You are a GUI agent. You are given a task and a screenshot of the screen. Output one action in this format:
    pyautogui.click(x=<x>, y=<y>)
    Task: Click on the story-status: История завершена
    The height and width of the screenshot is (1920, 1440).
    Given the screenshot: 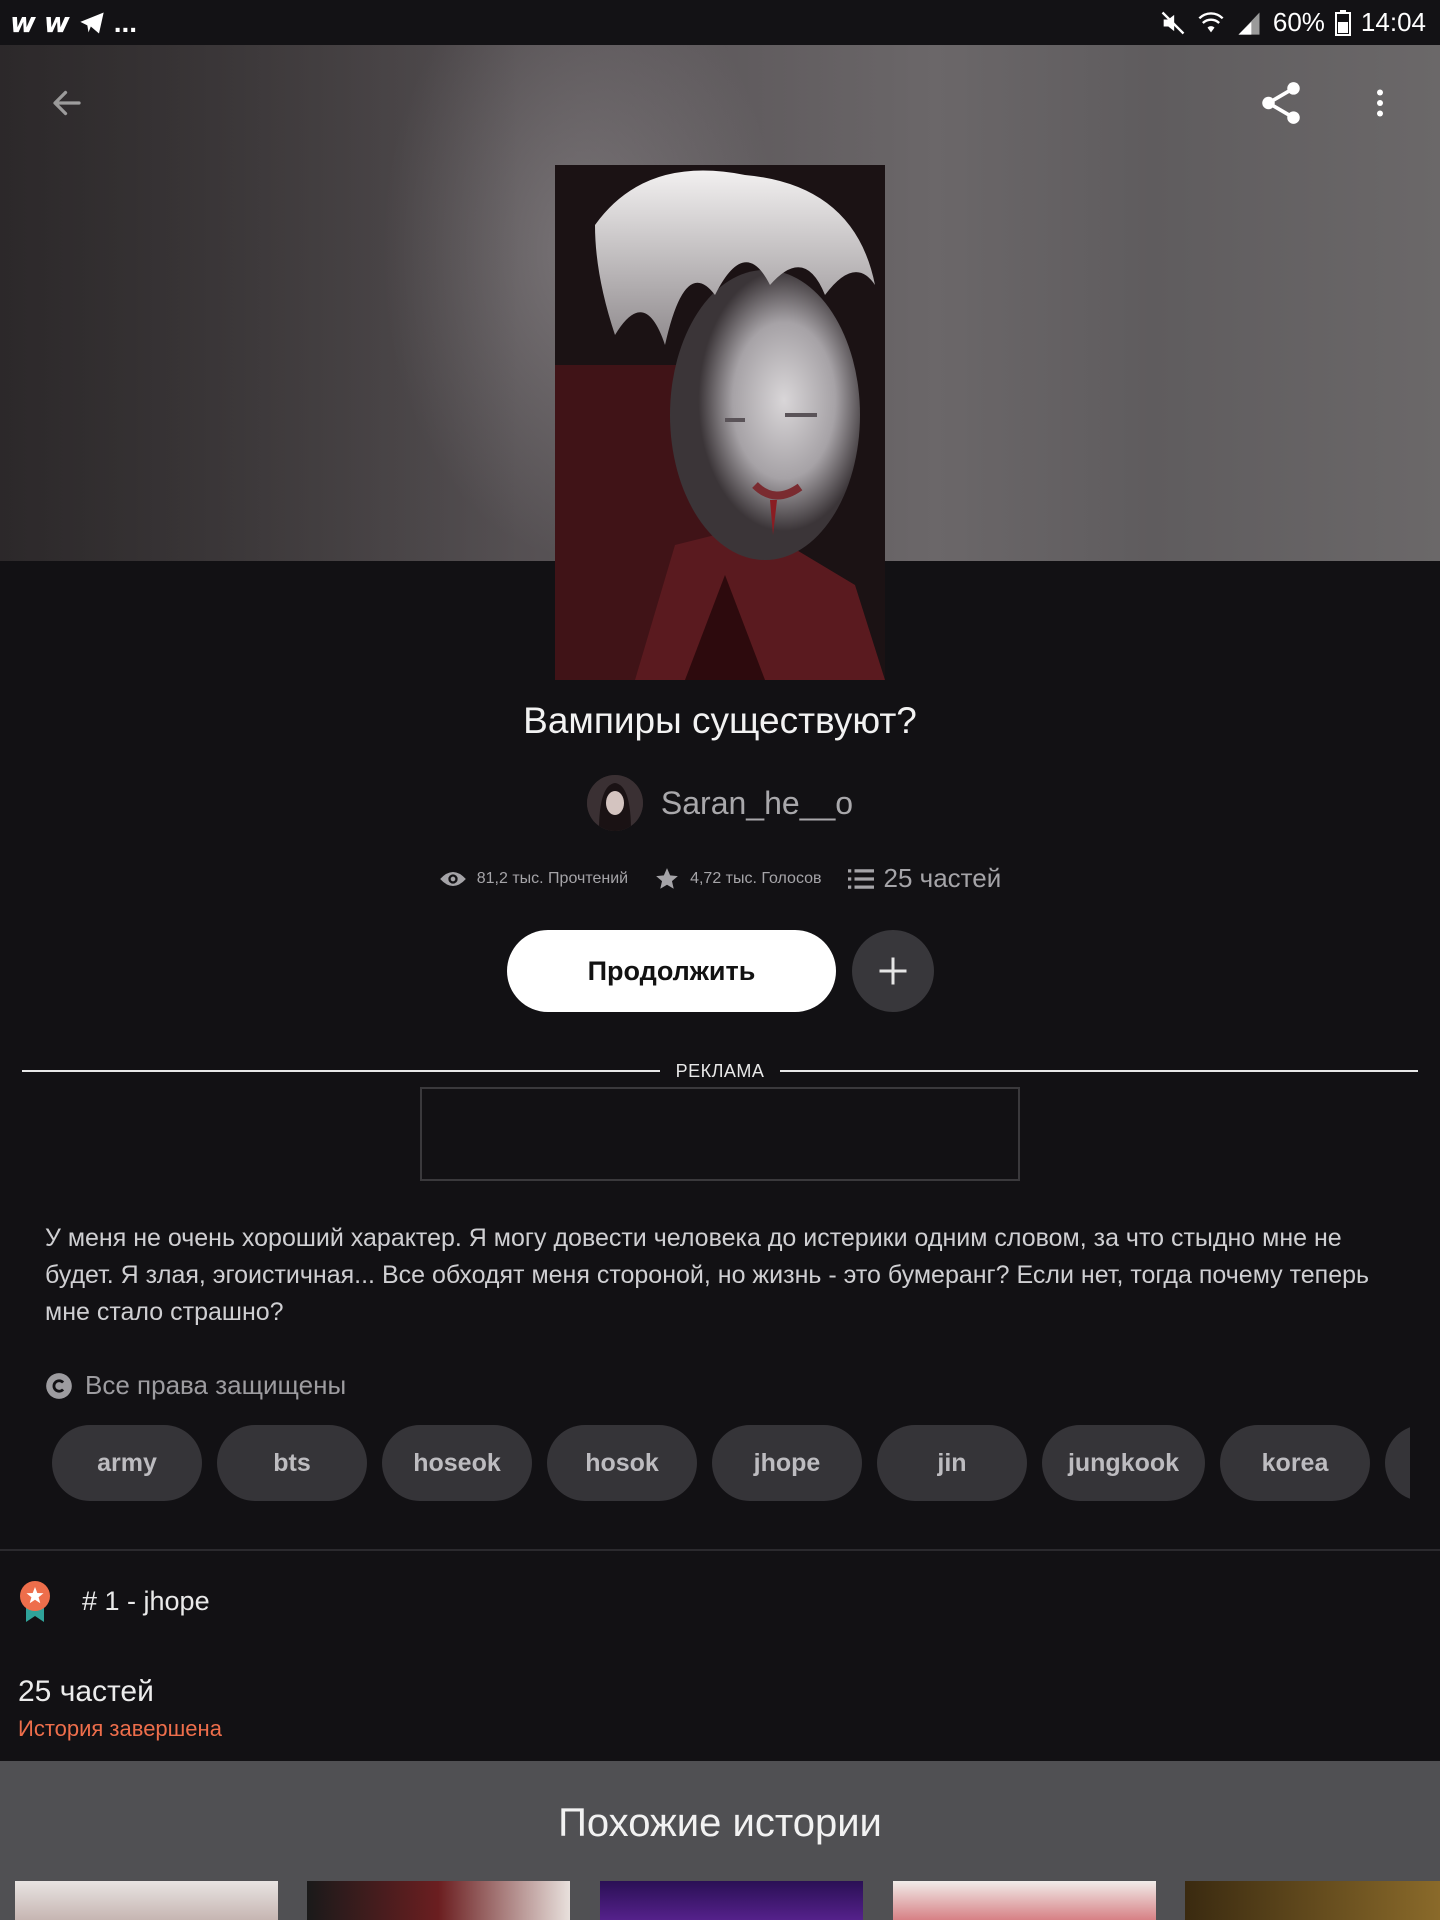 What is the action you would take?
    pyautogui.click(x=120, y=1728)
    